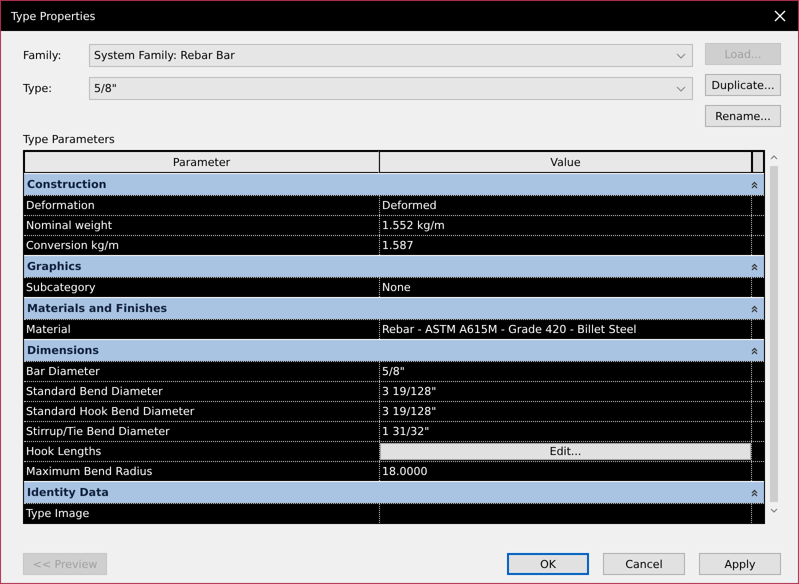 The width and height of the screenshot is (799, 584). I want to click on value-cell-text: 1.552 kg/m, so click(413, 226).